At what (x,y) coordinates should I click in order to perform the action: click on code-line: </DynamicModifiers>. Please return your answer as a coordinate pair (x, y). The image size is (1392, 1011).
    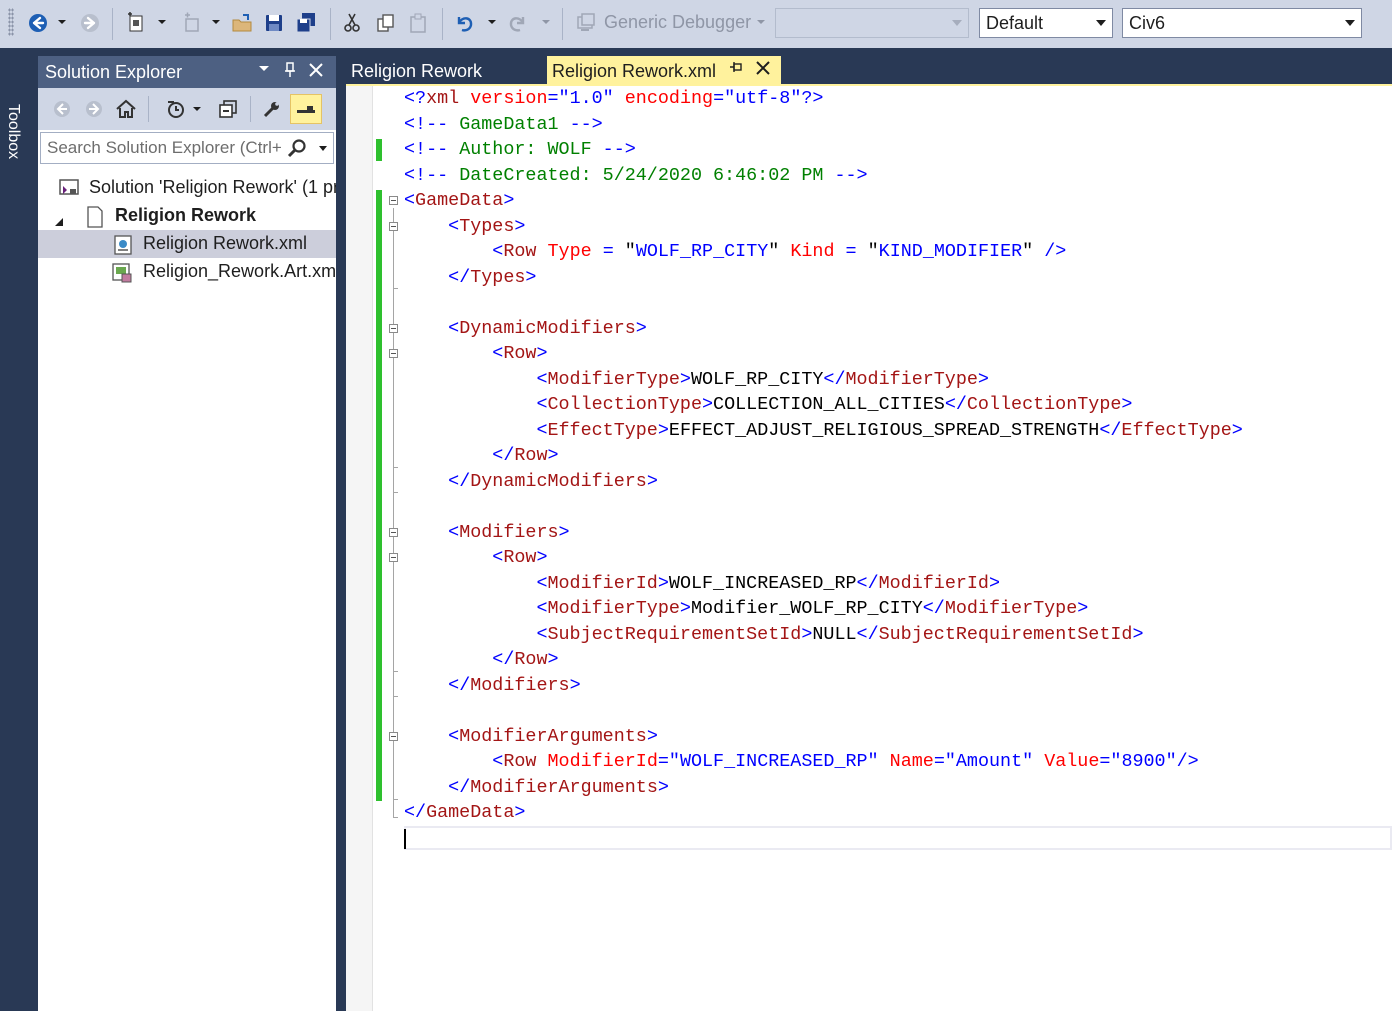
    Looking at the image, I should click on (531, 482).